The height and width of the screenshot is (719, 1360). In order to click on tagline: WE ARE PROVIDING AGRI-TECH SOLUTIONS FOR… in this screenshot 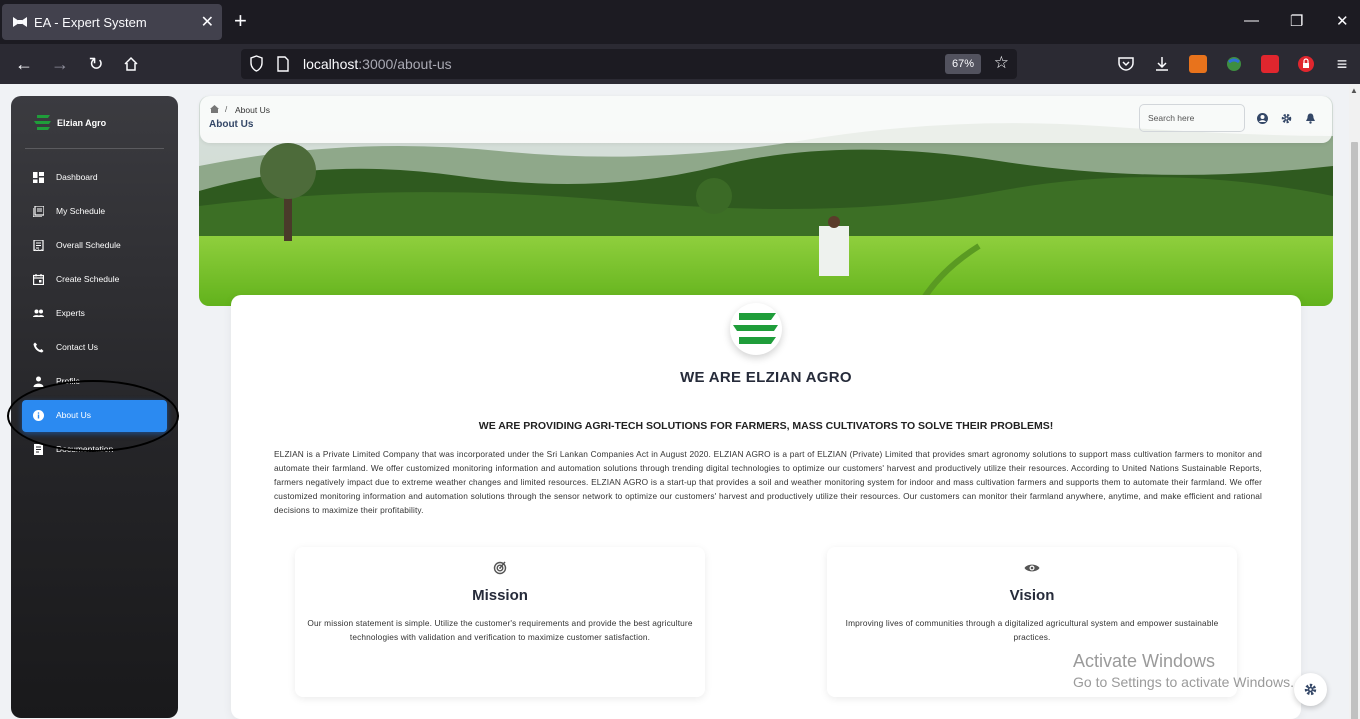, I will do `click(766, 426)`.